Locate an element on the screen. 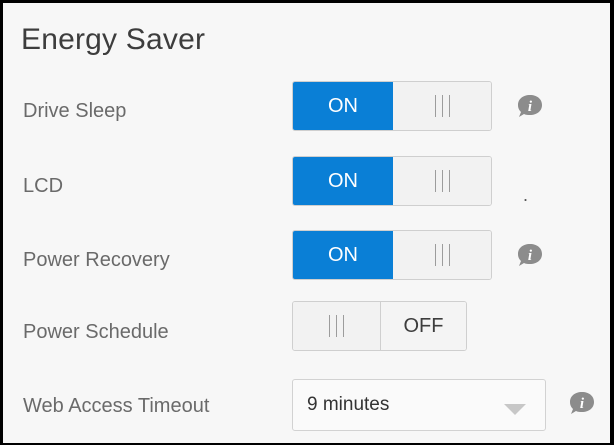 The image size is (614, 445). power-schedule-toggle: OFF is located at coordinates (379, 326).